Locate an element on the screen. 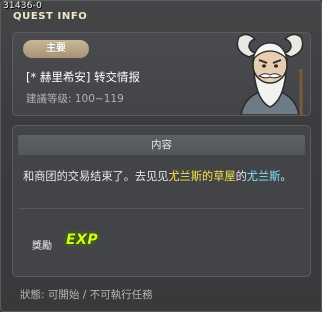  quest-status: 狀態: 可開始 / 不可執行任務 is located at coordinates (86, 295).